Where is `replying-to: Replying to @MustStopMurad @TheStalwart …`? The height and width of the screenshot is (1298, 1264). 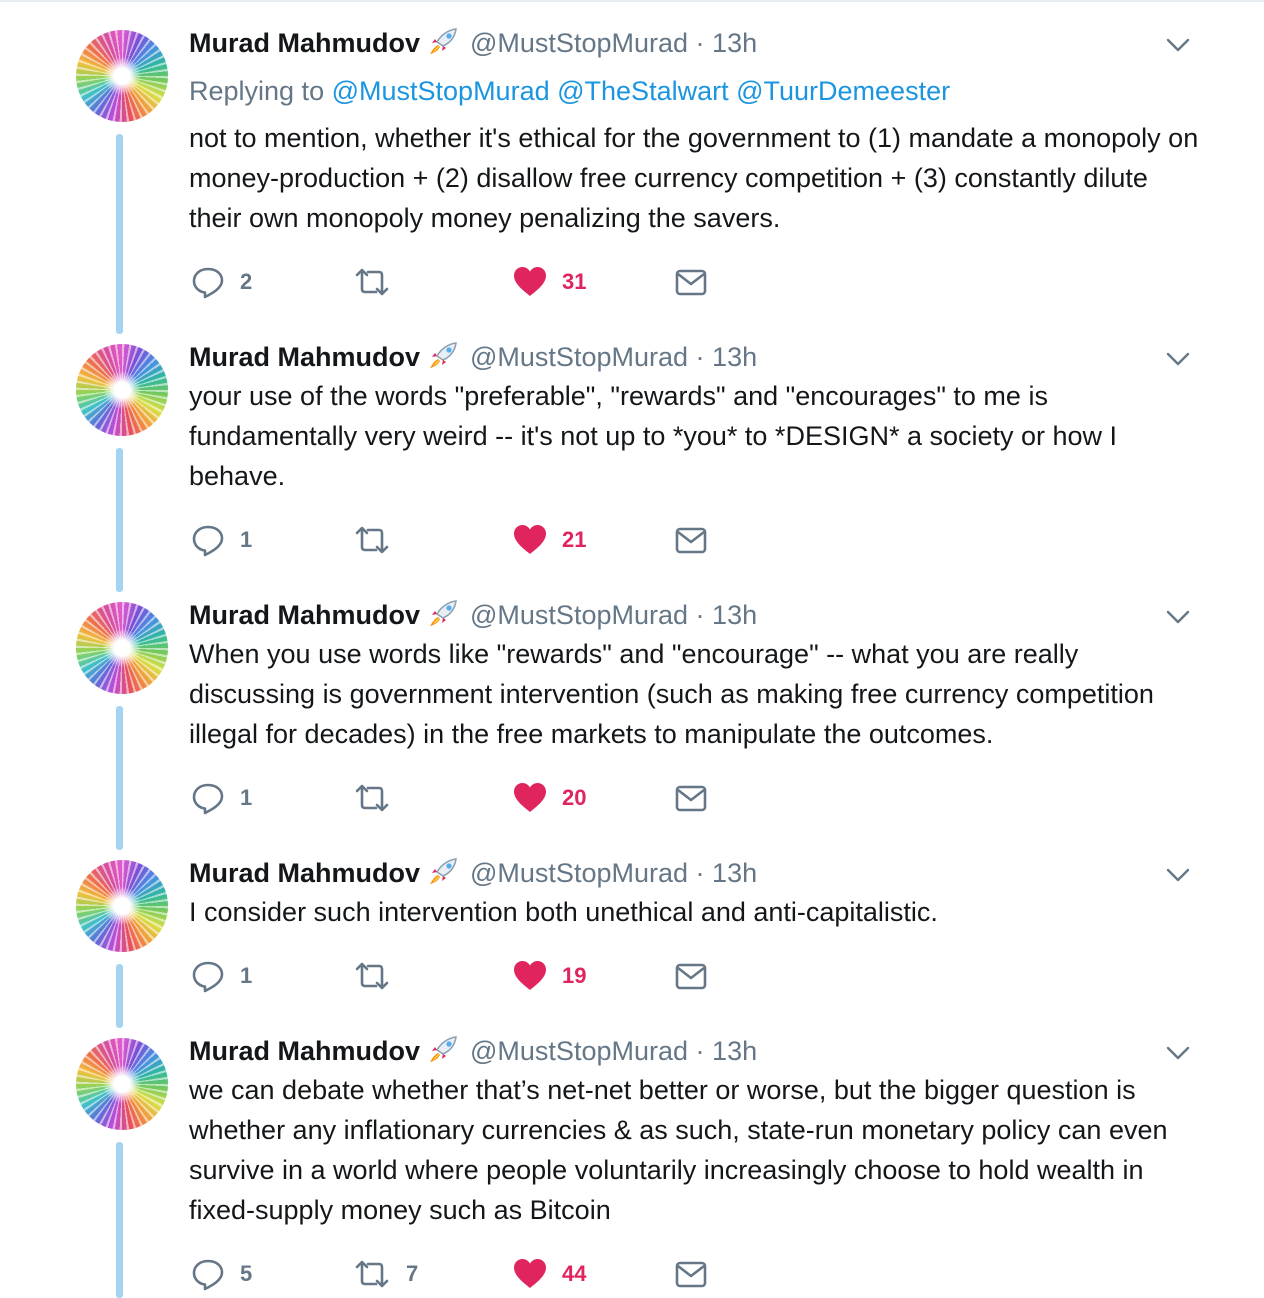
replying-to: Replying to @MustStopMurad @TheStalwart … is located at coordinates (569, 91).